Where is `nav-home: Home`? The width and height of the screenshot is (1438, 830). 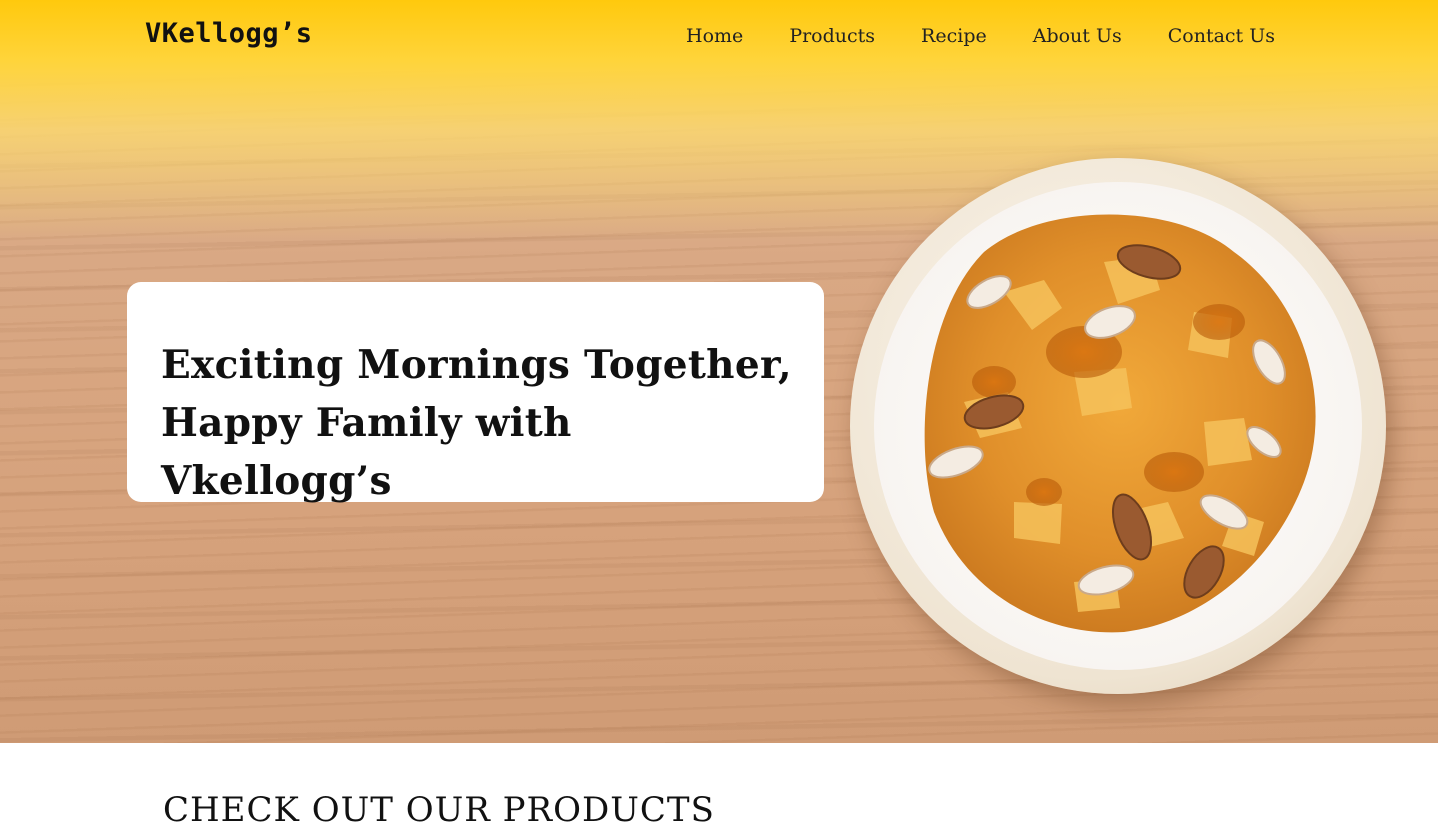
nav-home: Home is located at coordinates (714, 36).